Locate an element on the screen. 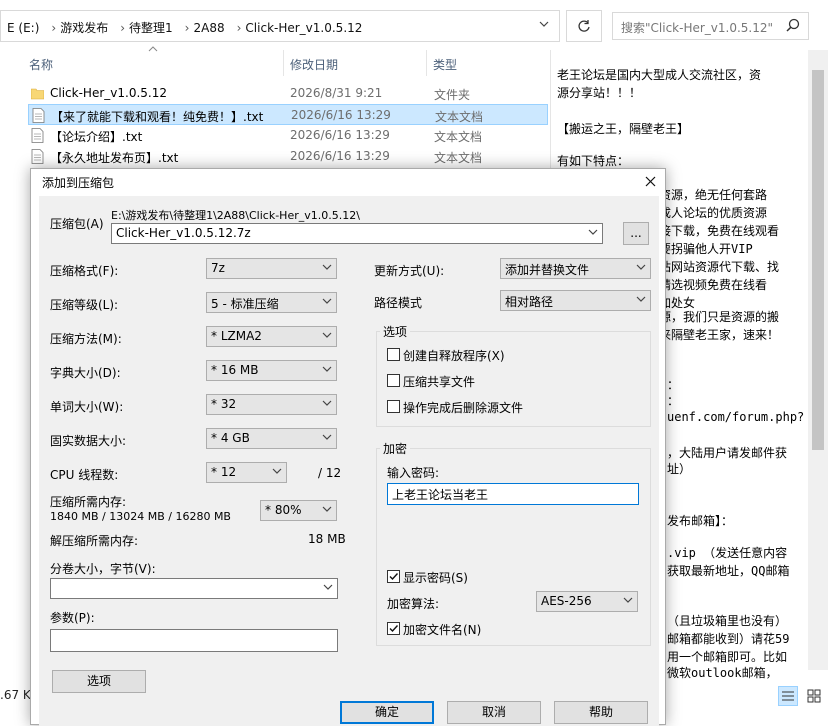 The image size is (829, 726). close-icon is located at coordinates (650, 181).